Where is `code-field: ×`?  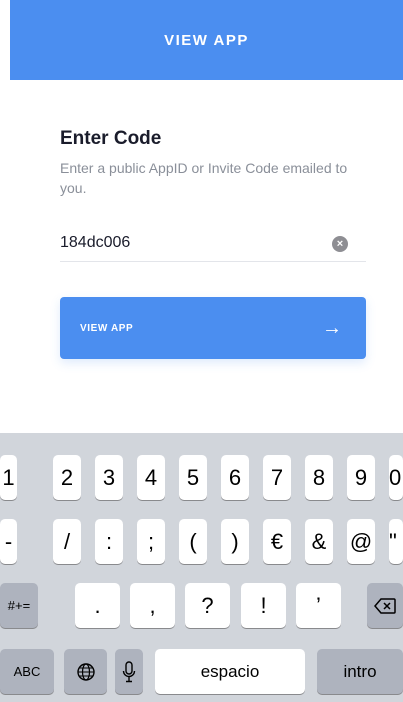 code-field: × is located at coordinates (213, 244).